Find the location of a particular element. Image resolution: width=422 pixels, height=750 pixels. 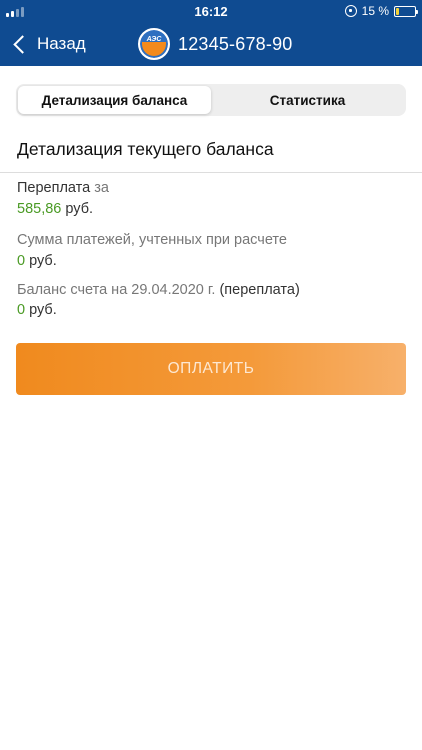

battery-fill is located at coordinates (397, 11).